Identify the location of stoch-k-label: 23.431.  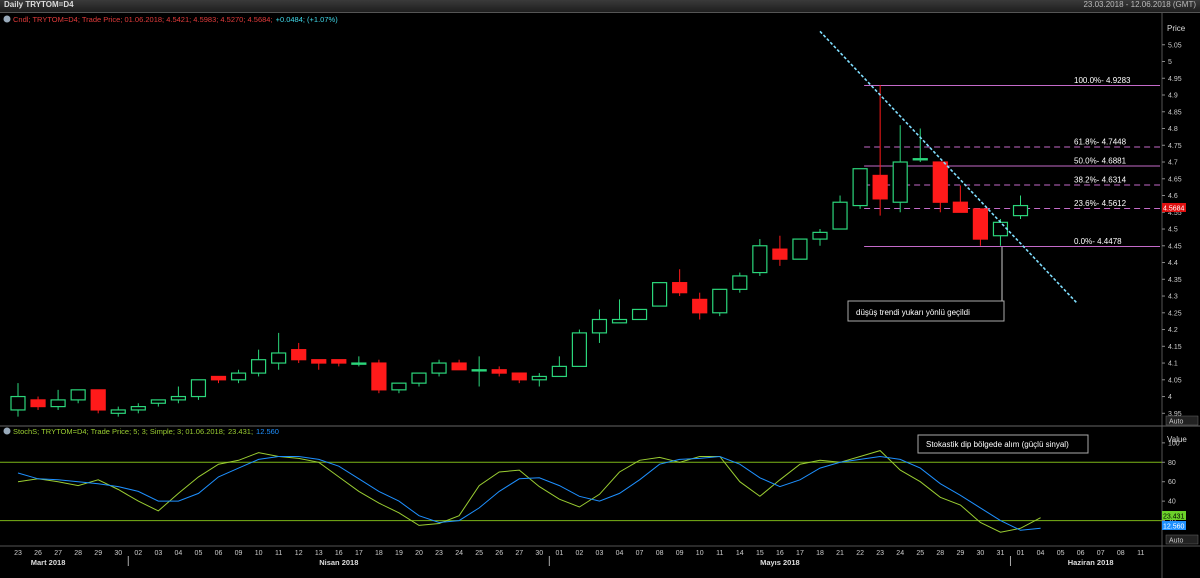
(1174, 517).